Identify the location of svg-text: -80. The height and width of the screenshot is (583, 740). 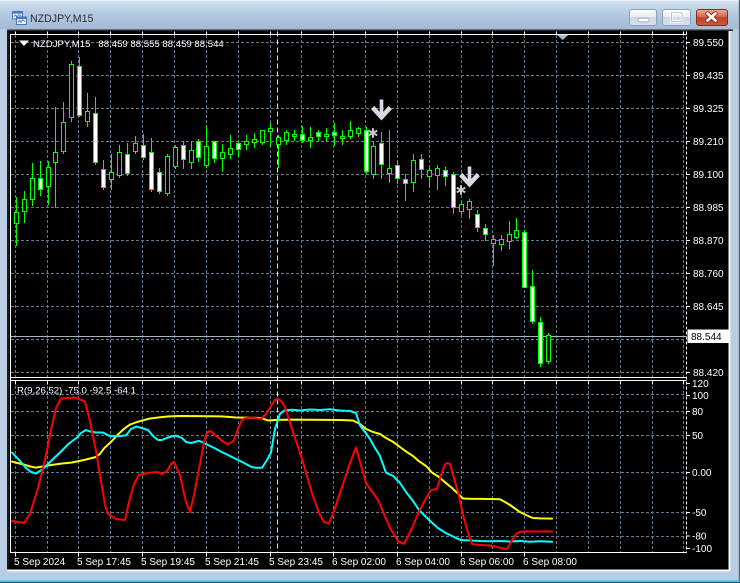
(699, 537).